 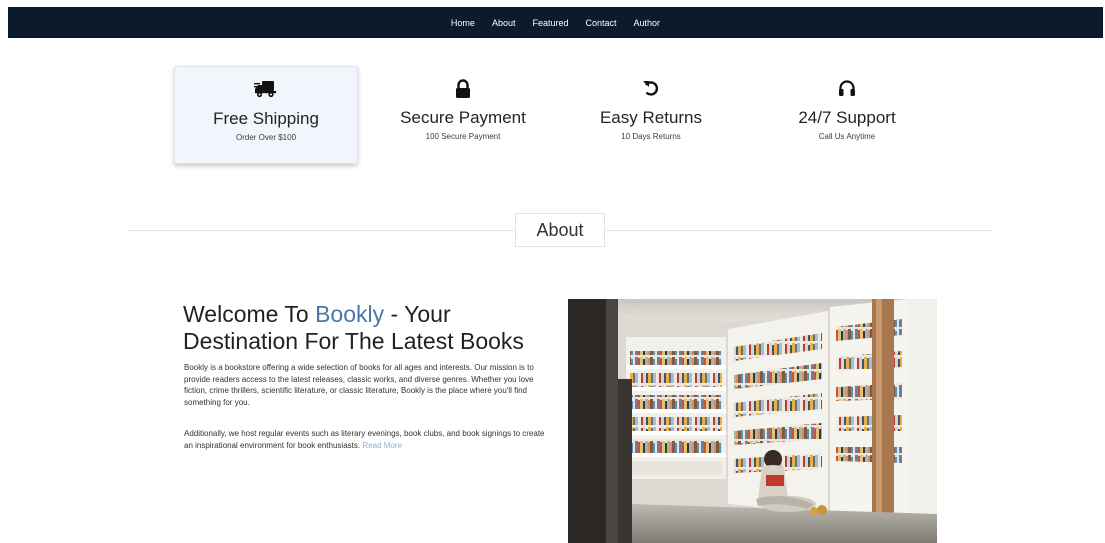 What do you see at coordinates (560, 230) in the screenshot?
I see `section-title-about: About` at bounding box center [560, 230].